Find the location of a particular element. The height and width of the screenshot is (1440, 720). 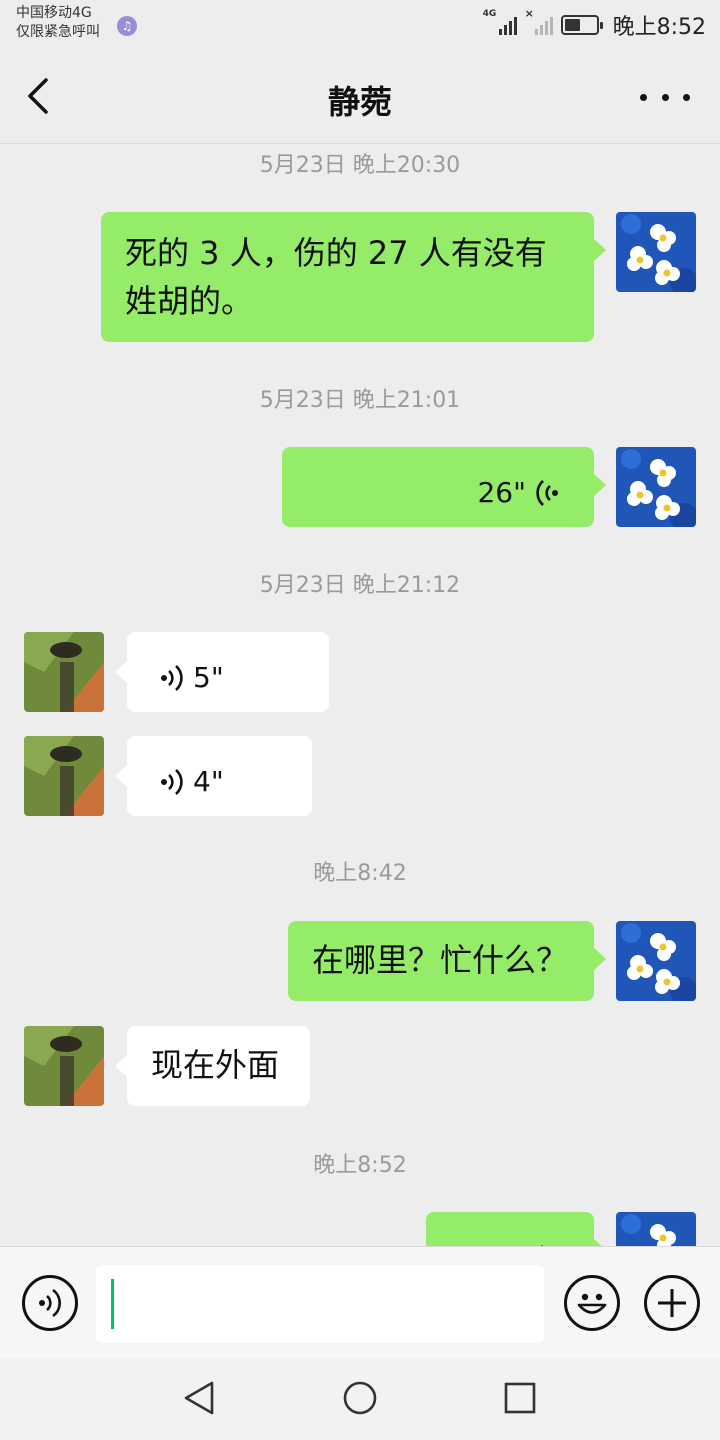

nav-back-icon is located at coordinates (200, 1398).